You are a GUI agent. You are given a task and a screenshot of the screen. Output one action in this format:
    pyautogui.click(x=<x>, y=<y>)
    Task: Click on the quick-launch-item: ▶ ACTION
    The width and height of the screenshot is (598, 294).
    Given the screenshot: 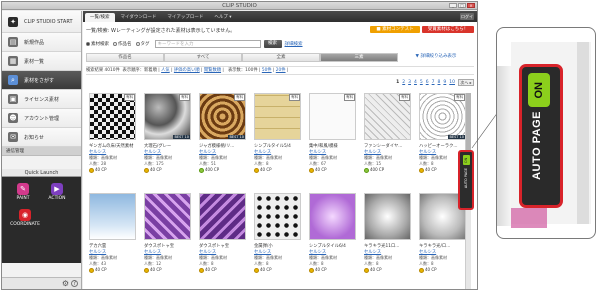 What is the action you would take?
    pyautogui.click(x=57, y=192)
    